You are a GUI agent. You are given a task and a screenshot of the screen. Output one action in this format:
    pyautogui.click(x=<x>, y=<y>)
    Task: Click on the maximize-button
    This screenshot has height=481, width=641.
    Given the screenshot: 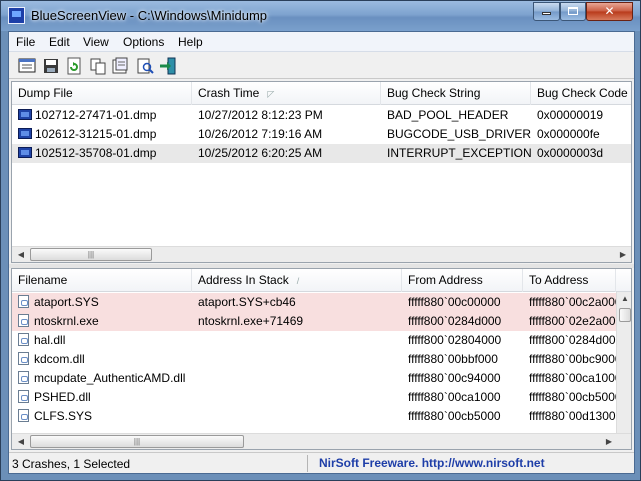 What is the action you would take?
    pyautogui.click(x=573, y=11)
    